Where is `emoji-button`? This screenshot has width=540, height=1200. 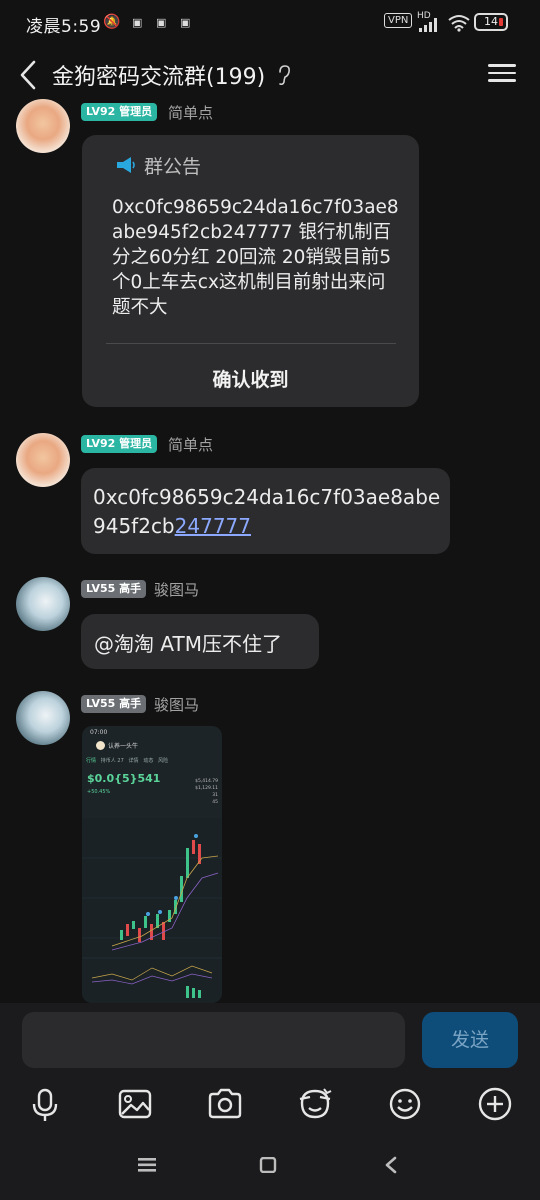 emoji-button is located at coordinates (405, 1104).